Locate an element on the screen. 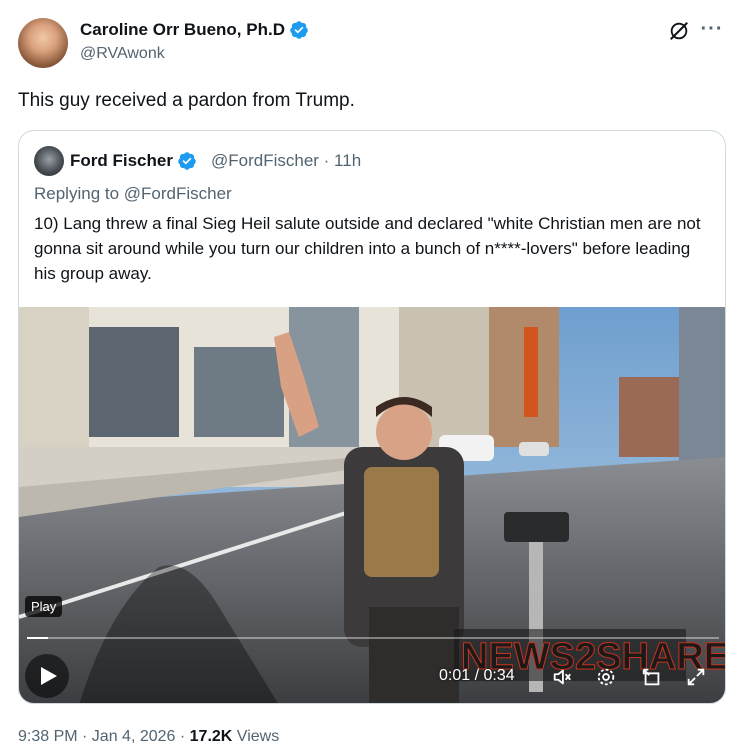  author-name-text: Caroline Orr Bueno, Ph.D is located at coordinates (182, 30).